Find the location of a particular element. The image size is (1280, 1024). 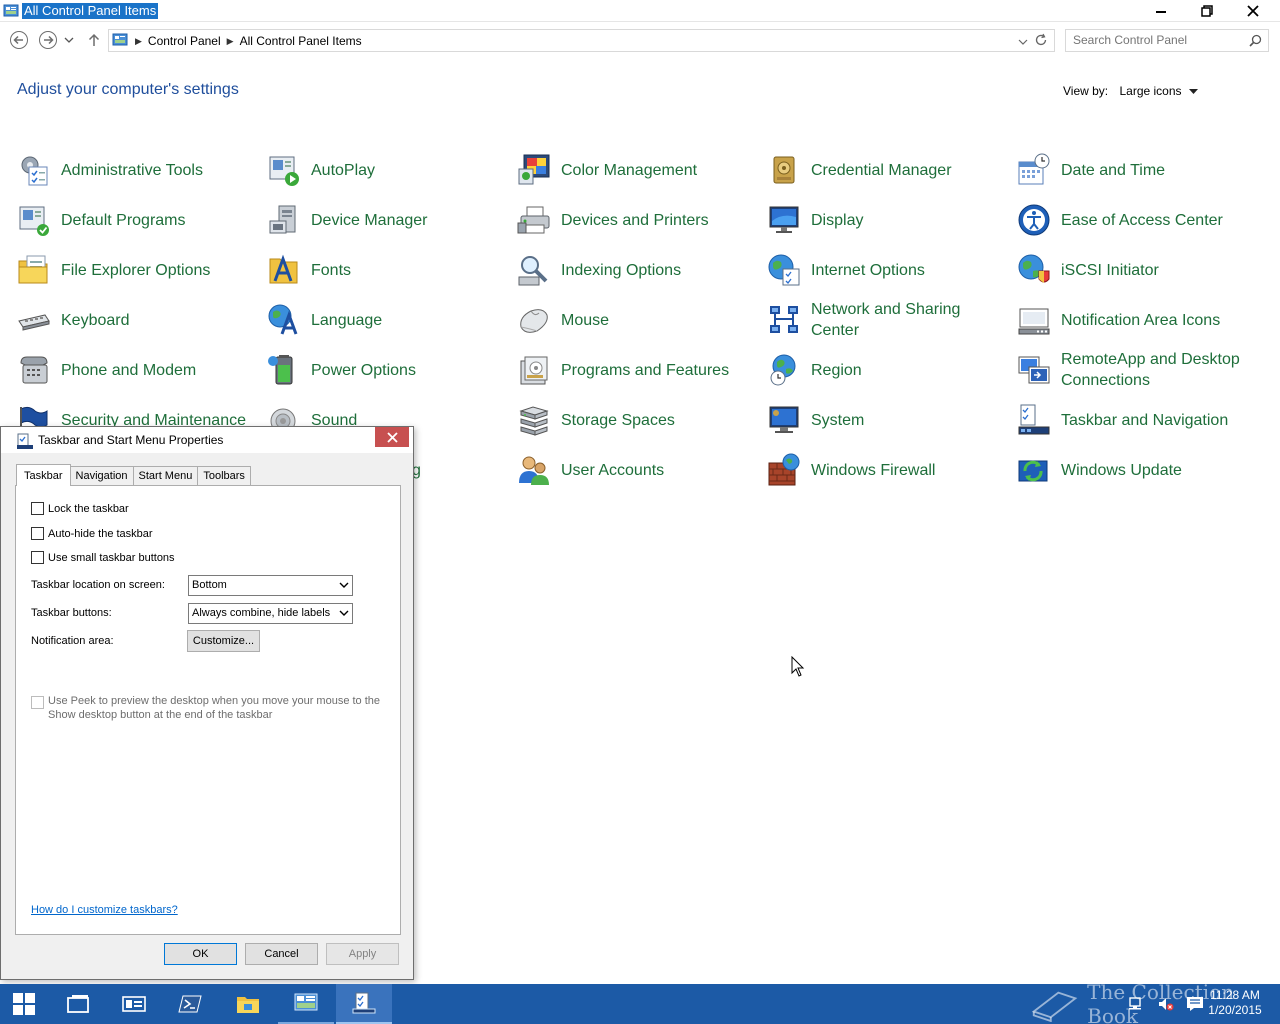

item-autoplay: AutoPlay is located at coordinates (321, 170).